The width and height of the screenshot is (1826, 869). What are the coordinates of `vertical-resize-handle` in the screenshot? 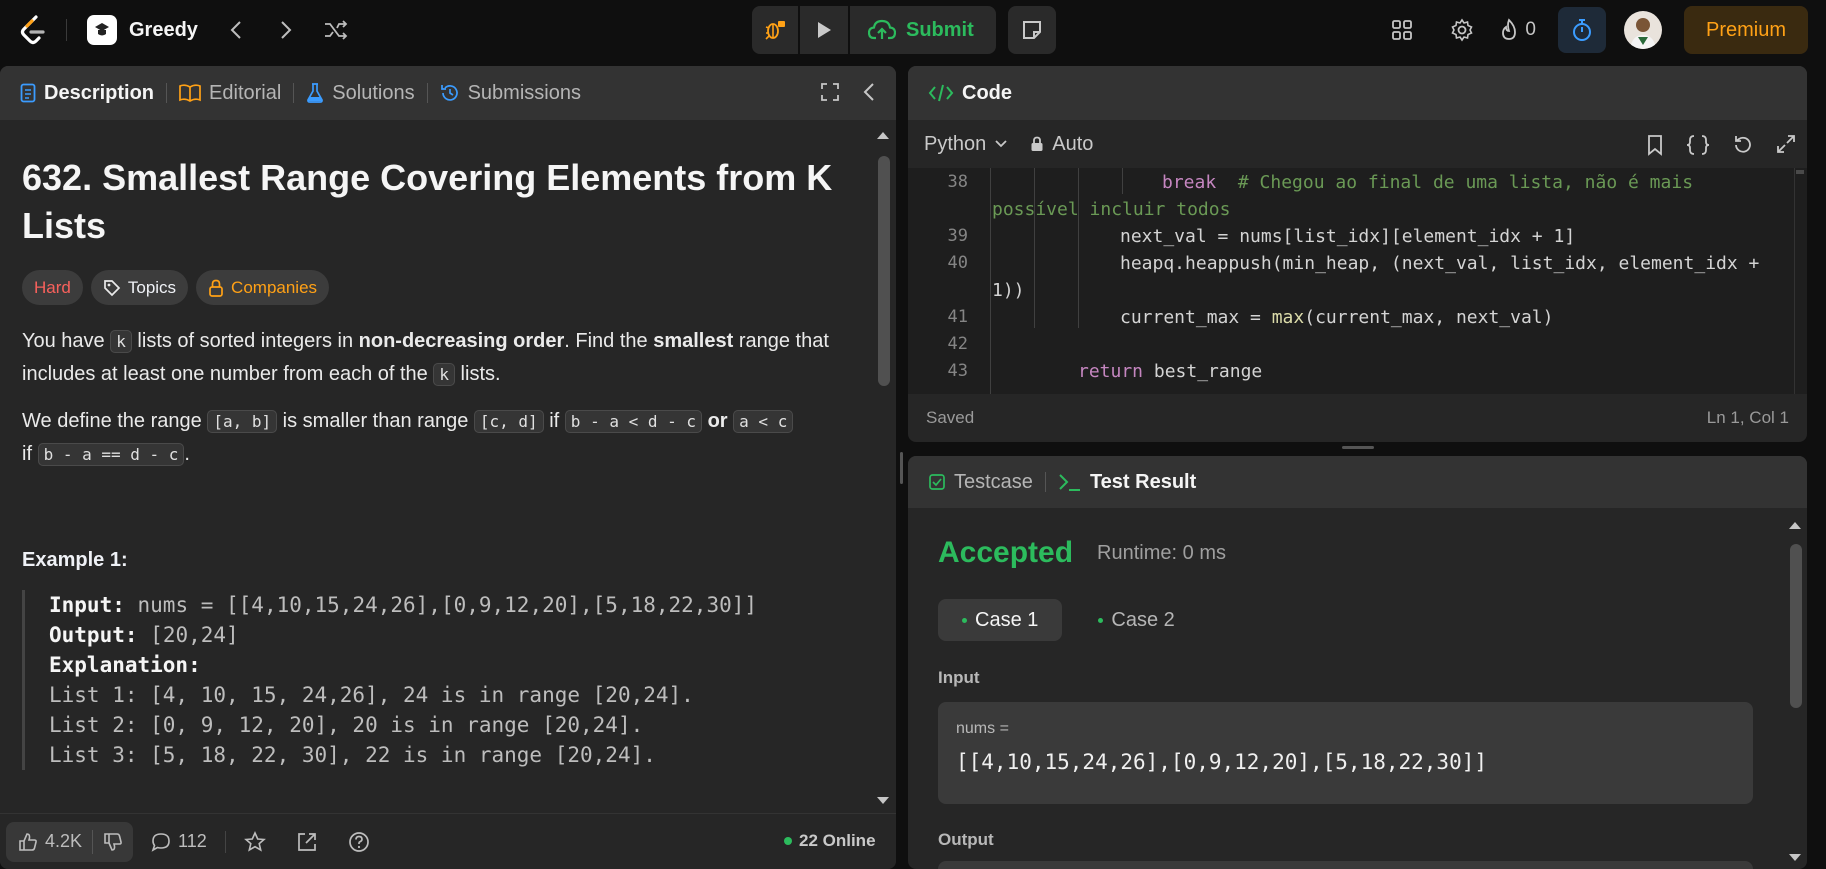 It's located at (901, 468).